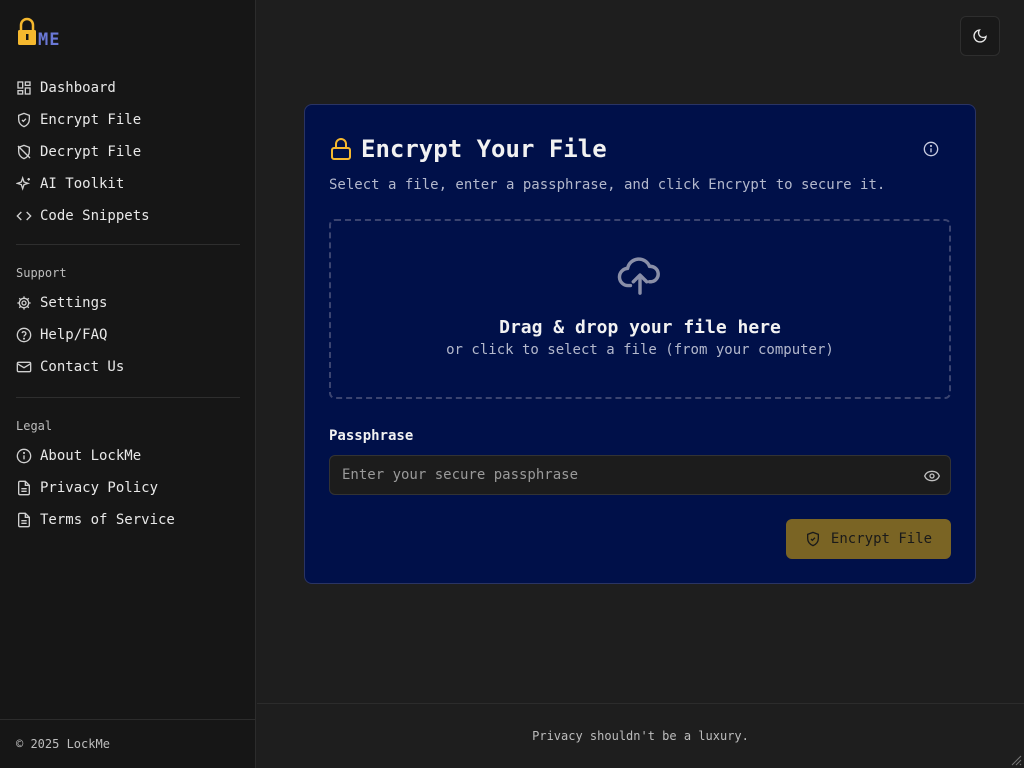 The image size is (1024, 768). I want to click on cloud-upload-icon, so click(638, 276).